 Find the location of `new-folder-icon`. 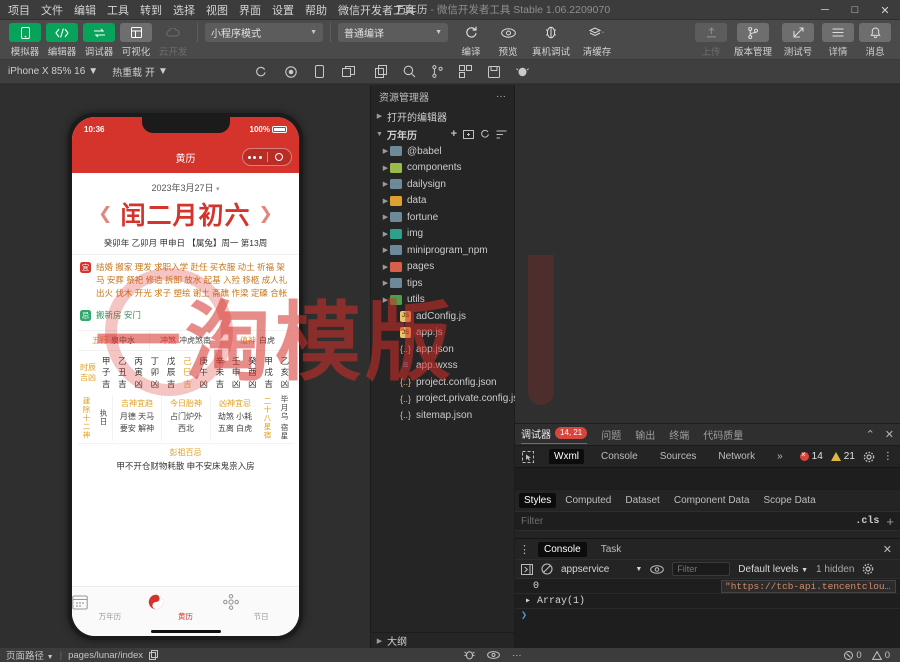

new-folder-icon is located at coordinates (468, 134).